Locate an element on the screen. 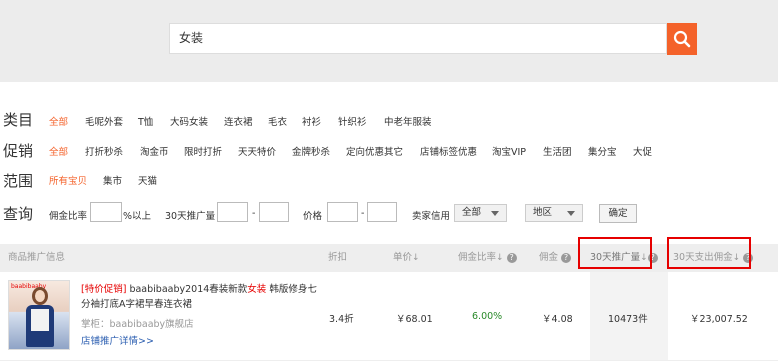  header-info: 商品推广信息 is located at coordinates (37, 257).